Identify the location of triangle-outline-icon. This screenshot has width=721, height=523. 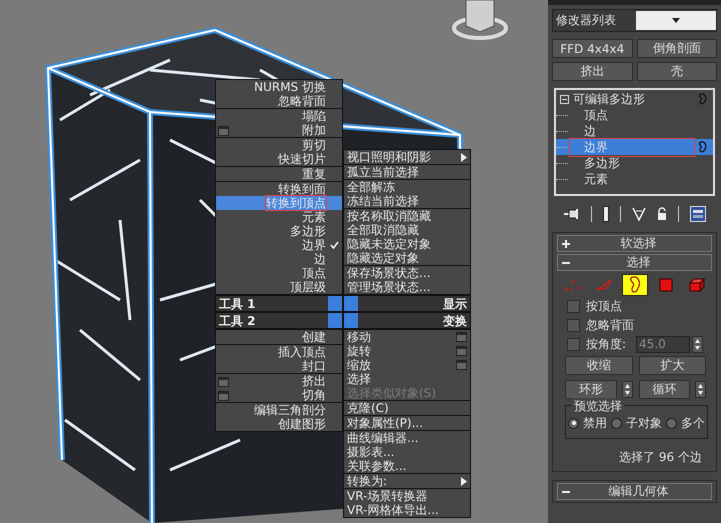
(603, 285).